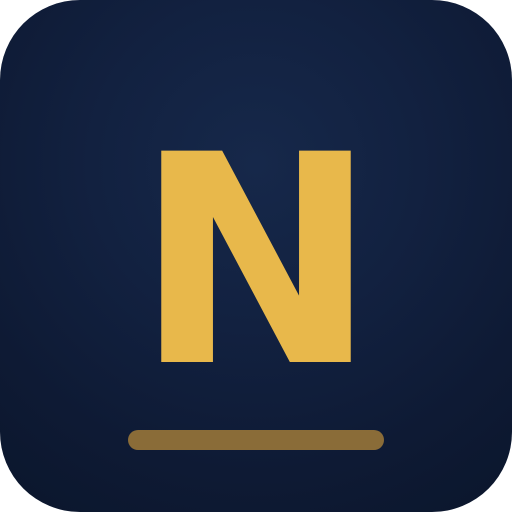 Image resolution: width=512 pixels, height=512 pixels. Describe the element at coordinates (256, 440) in the screenshot. I see `underline-bar` at that location.